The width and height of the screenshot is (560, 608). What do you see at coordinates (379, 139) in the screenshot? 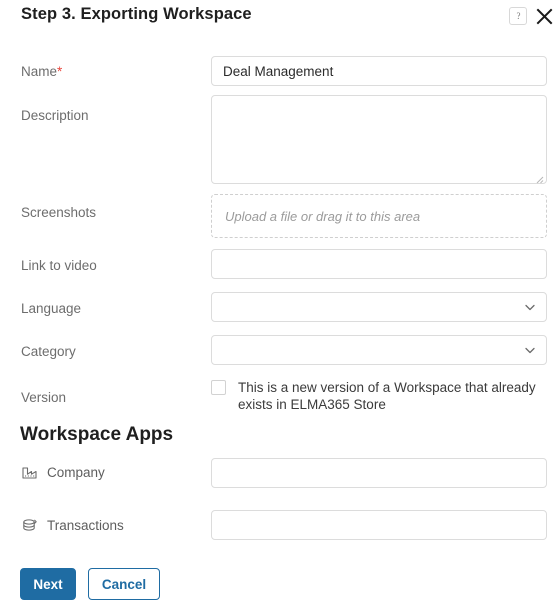
I see `description-textarea` at bounding box center [379, 139].